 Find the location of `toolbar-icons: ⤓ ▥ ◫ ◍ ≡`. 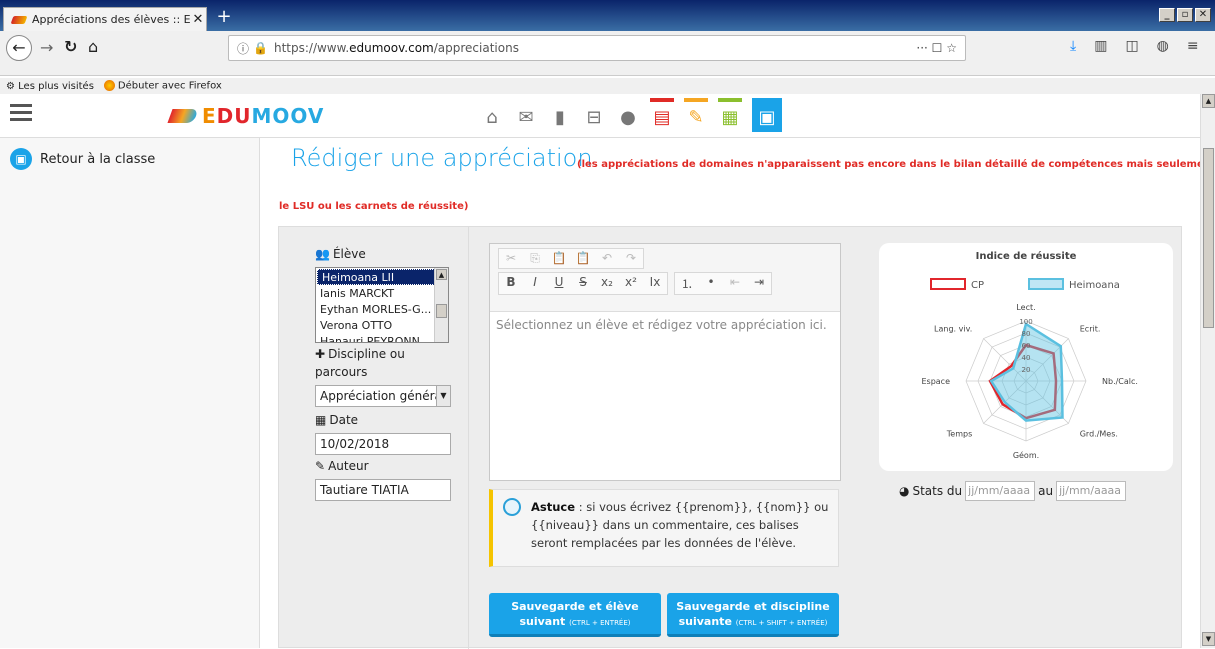

toolbar-icons: ⤓ ▥ ◫ ◍ ≡ is located at coordinates (1134, 46).